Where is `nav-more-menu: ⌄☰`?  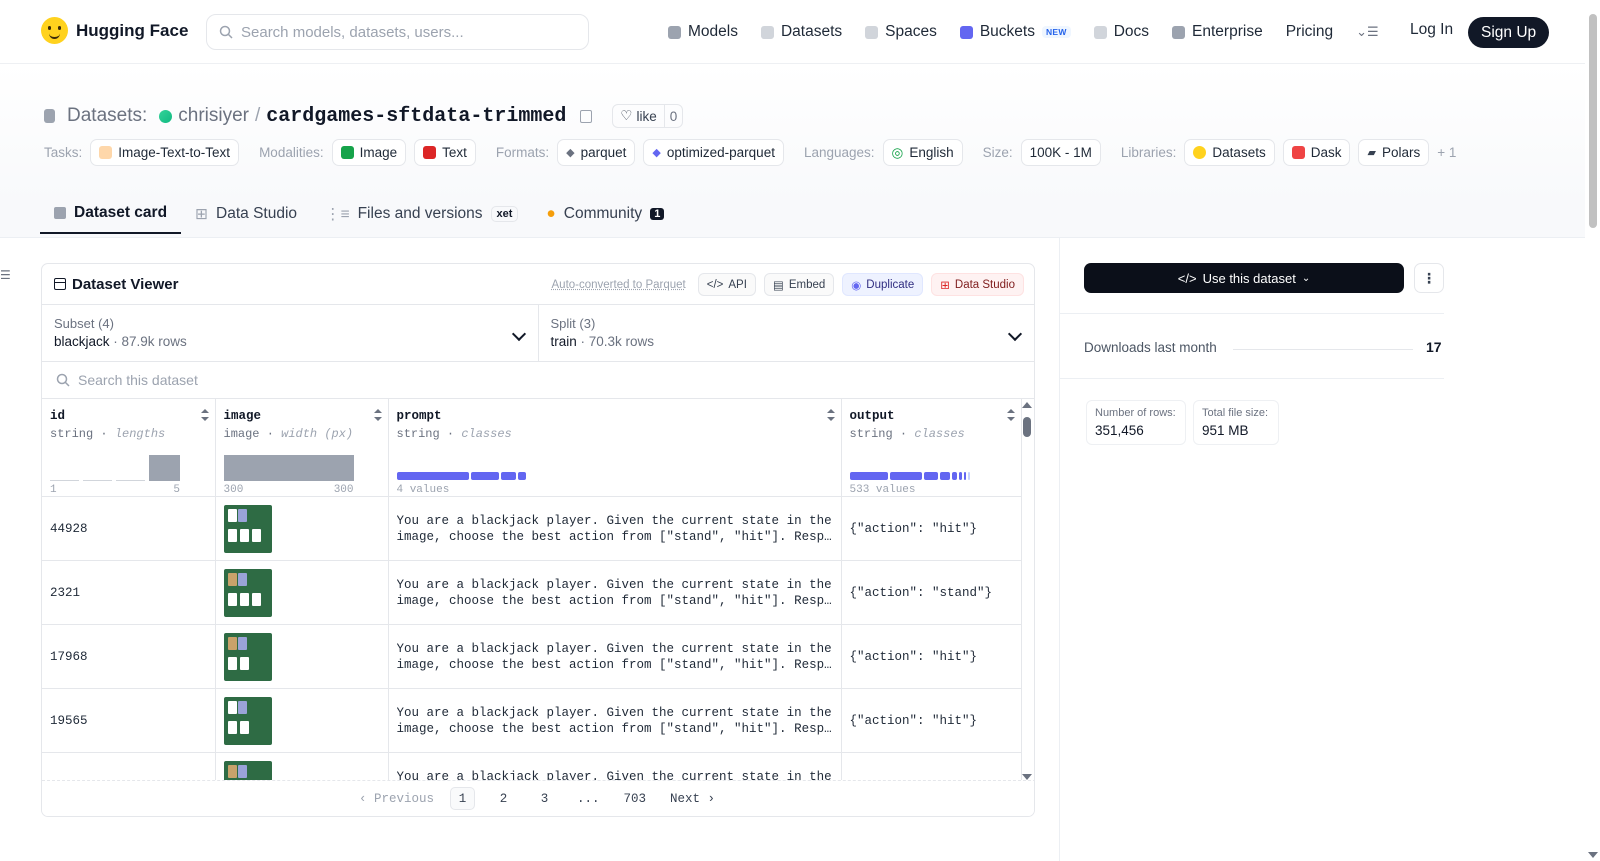 nav-more-menu: ⌄☰ is located at coordinates (1367, 32).